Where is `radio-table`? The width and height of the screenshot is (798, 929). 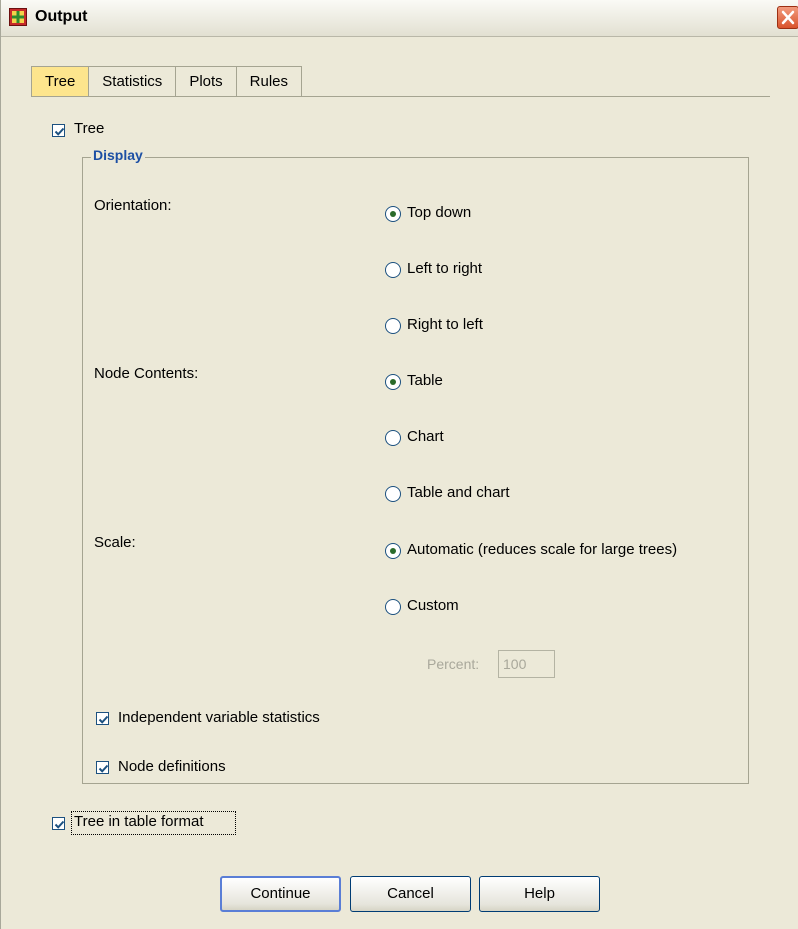
radio-table is located at coordinates (393, 382).